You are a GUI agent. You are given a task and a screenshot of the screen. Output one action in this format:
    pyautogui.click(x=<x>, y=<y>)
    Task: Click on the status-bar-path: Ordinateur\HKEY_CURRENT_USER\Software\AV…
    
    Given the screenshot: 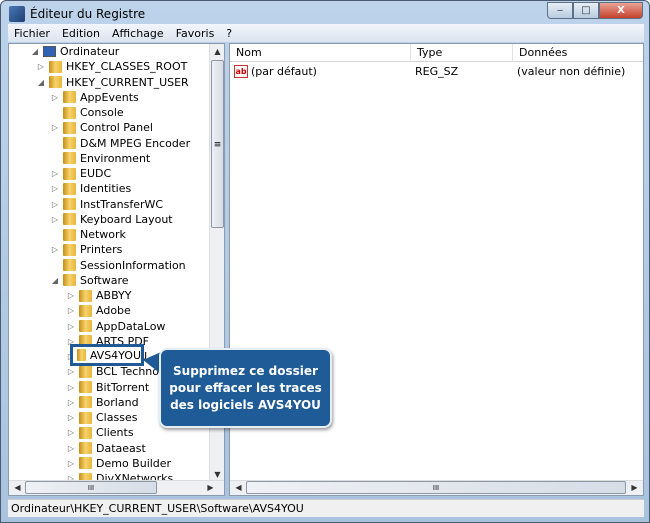 What is the action you would take?
    pyautogui.click(x=326, y=508)
    